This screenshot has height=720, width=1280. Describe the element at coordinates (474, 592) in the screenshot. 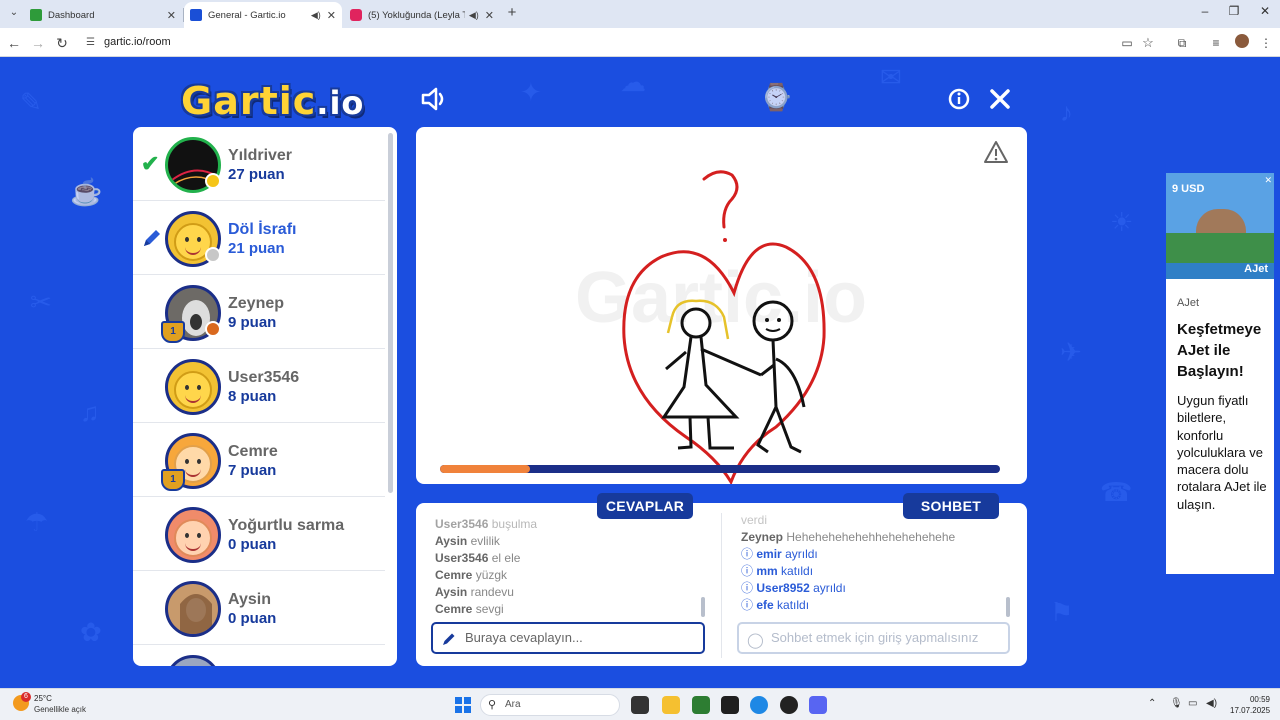

I see `answer-item: Aysin randevu` at that location.